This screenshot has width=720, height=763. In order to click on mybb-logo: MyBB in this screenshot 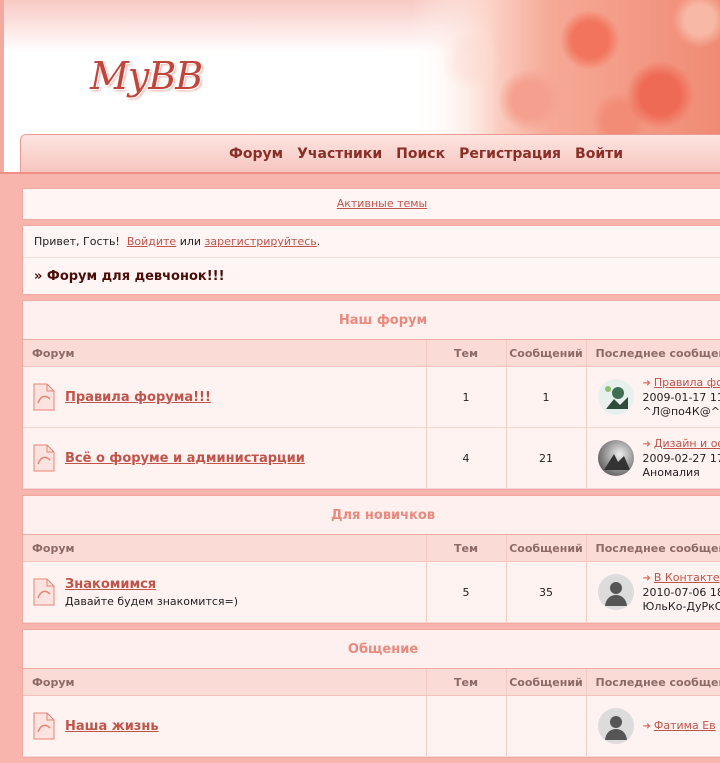, I will do `click(146, 76)`.